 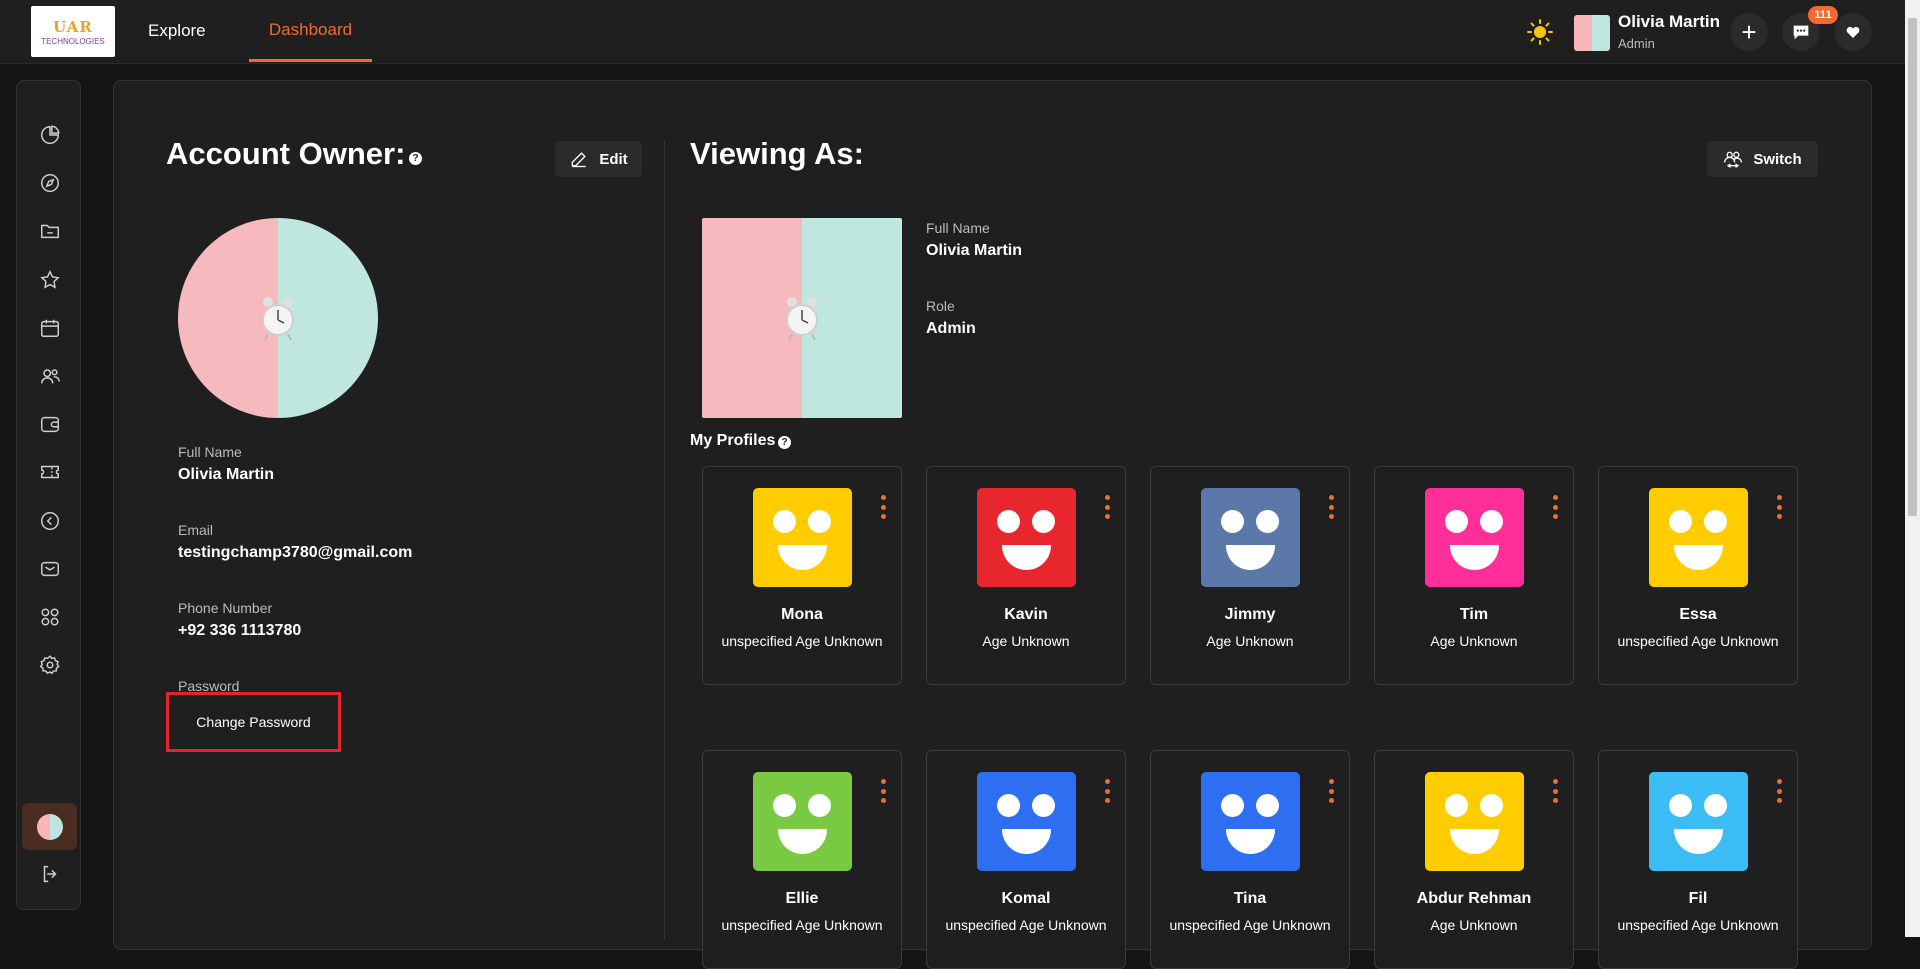 I want to click on compass-icon, so click(x=50, y=183).